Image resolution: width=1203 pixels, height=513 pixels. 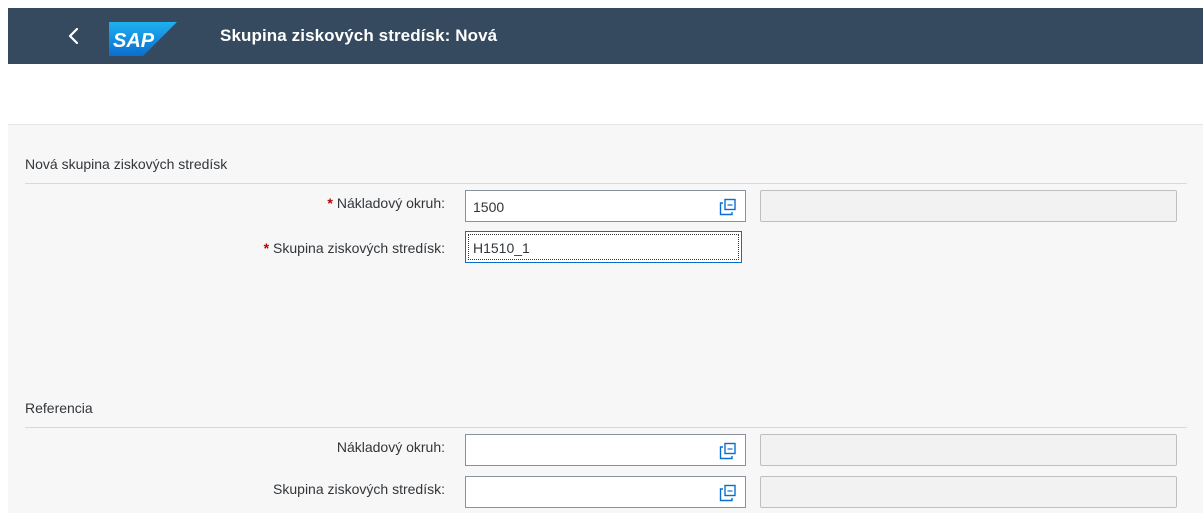 What do you see at coordinates (359, 35) in the screenshot?
I see `page-title: Skupina ziskových stredísk: Nová` at bounding box center [359, 35].